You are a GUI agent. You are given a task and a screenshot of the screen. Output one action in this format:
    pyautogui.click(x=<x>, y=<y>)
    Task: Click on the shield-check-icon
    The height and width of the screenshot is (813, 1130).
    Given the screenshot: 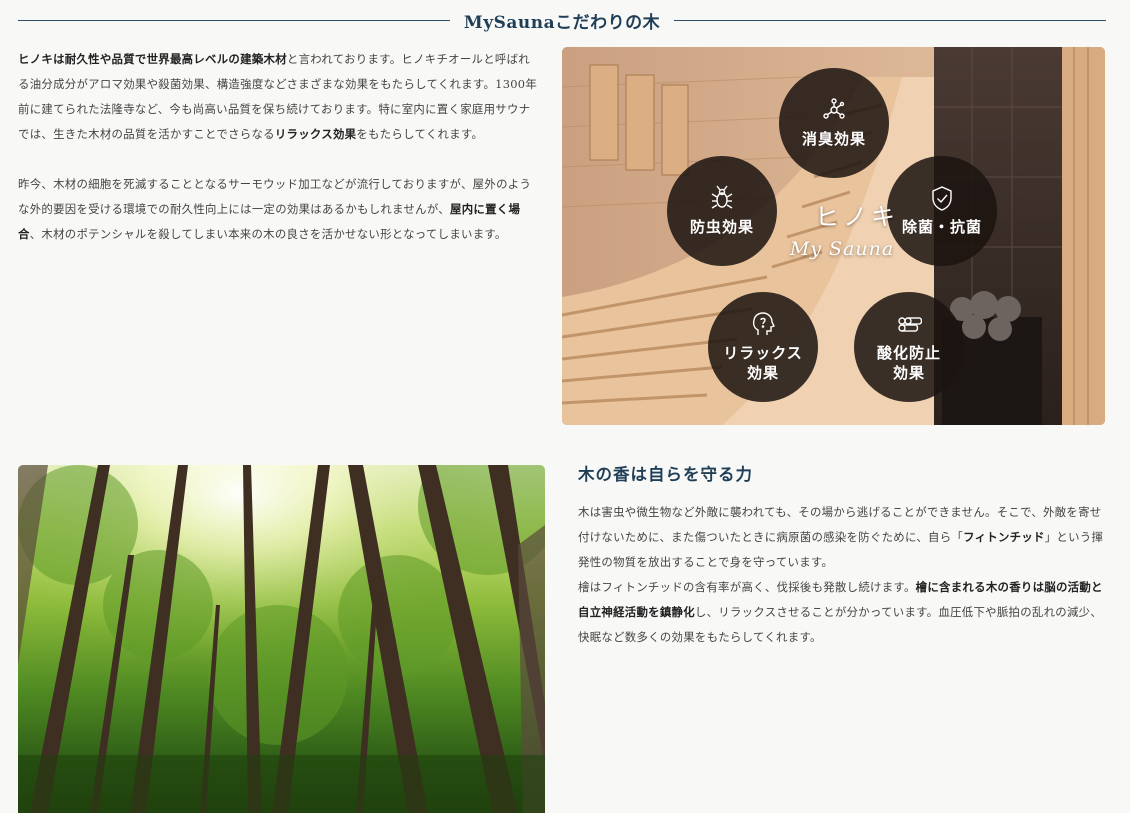 What is the action you would take?
    pyautogui.click(x=942, y=198)
    